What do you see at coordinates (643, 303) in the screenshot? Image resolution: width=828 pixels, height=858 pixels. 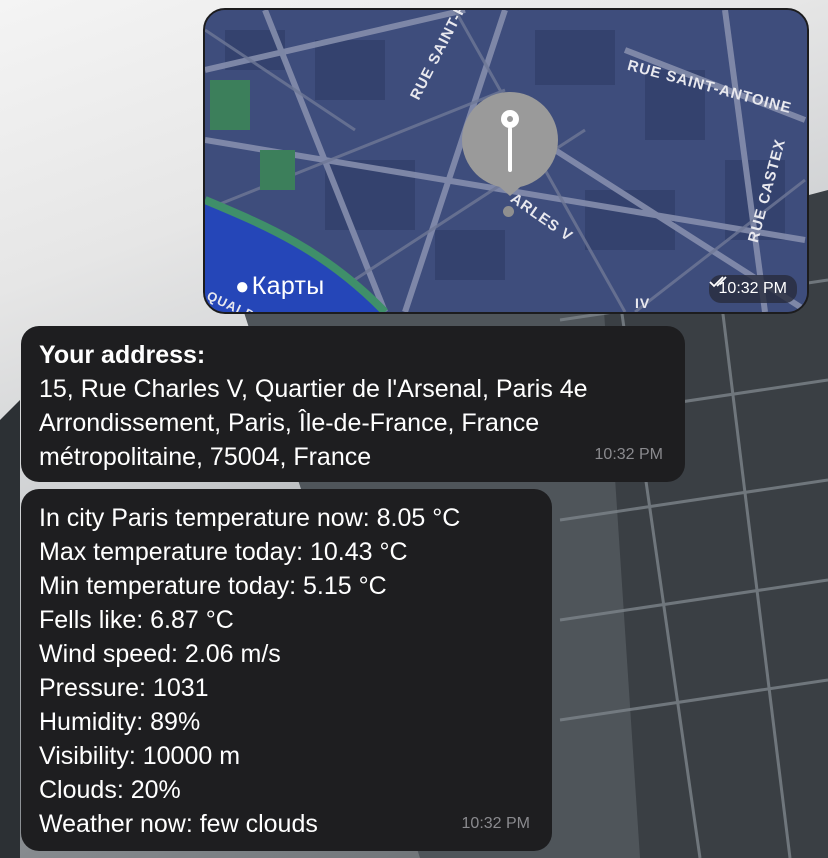 I see `street-label-bottom: IV` at bounding box center [643, 303].